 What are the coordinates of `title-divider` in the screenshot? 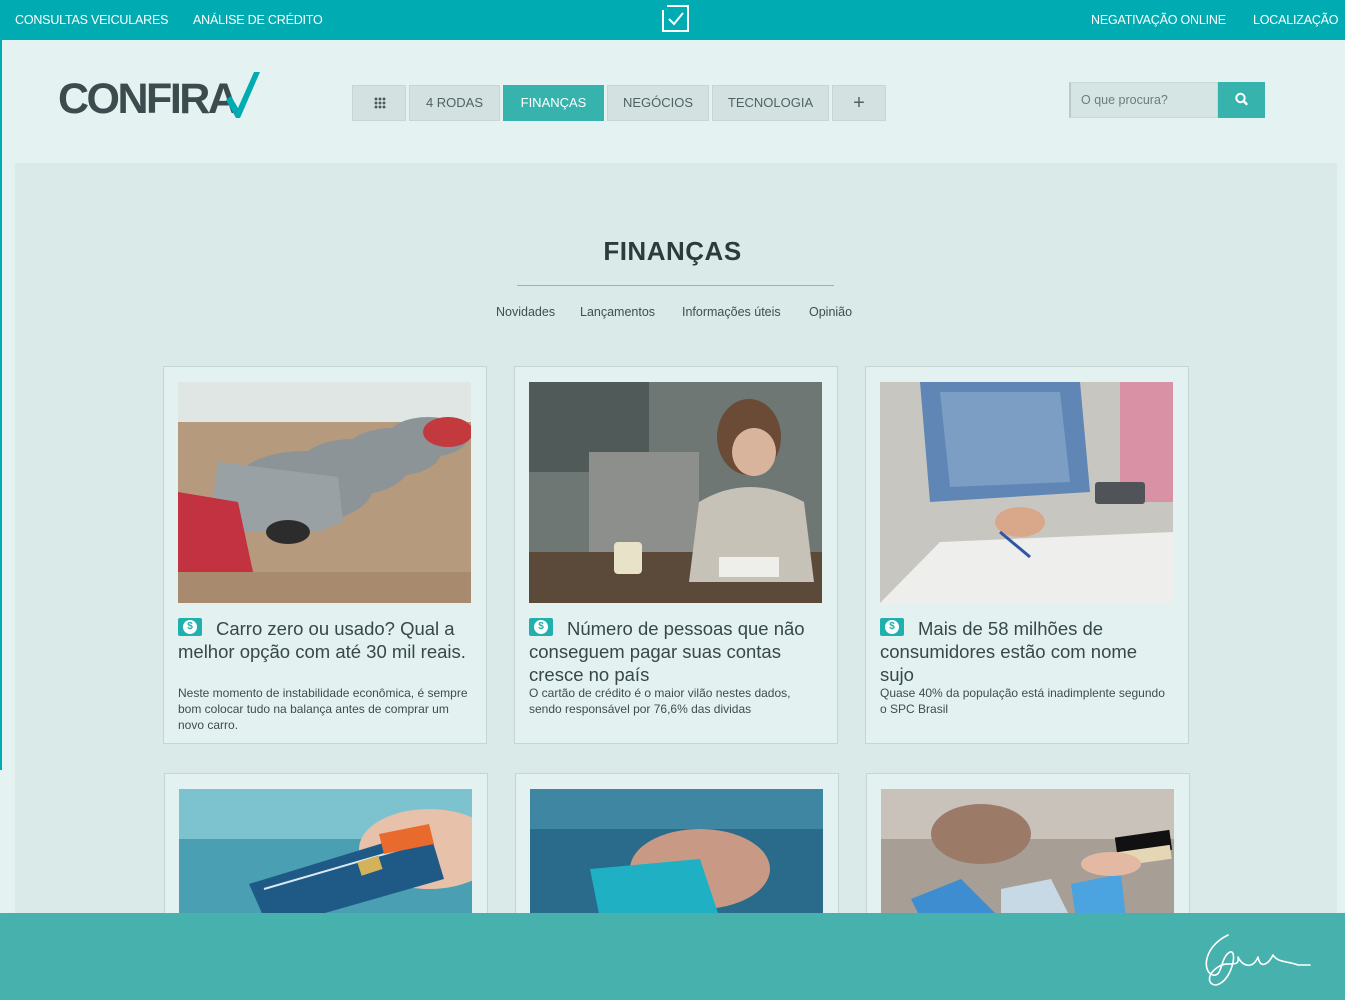 It's located at (675, 285).